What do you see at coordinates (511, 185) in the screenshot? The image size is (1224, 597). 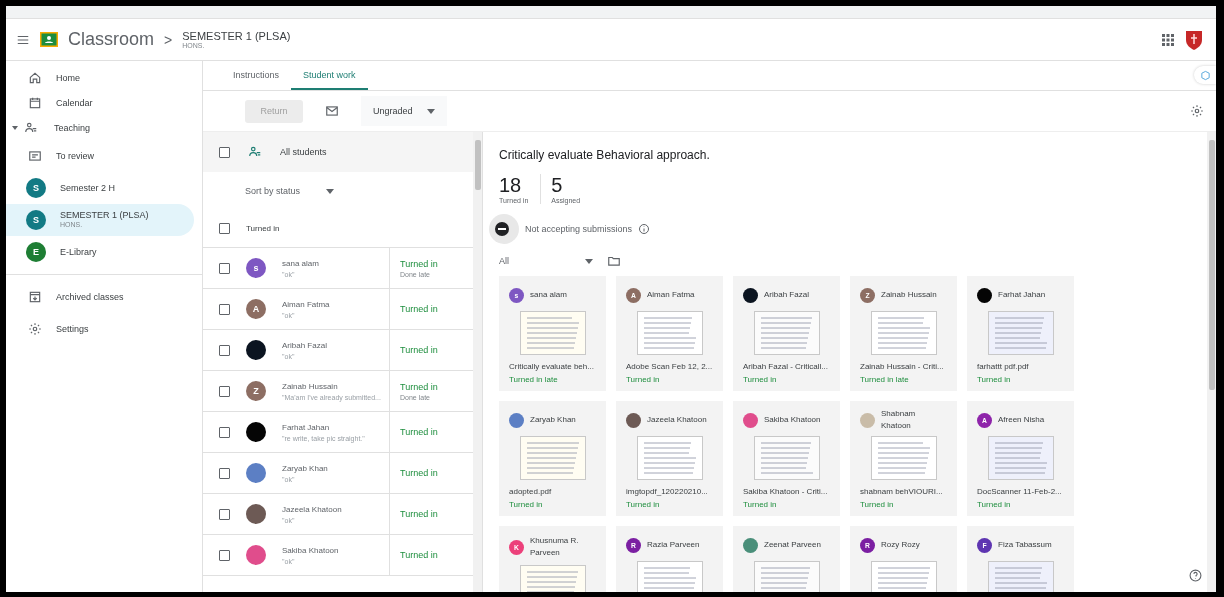 I see `stat-number: 18` at bounding box center [511, 185].